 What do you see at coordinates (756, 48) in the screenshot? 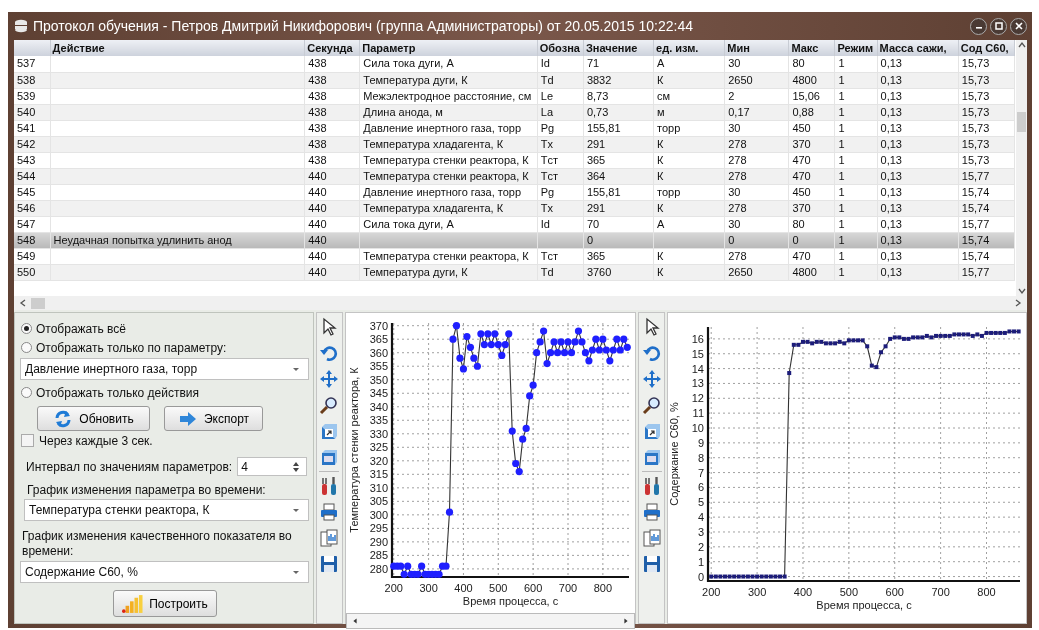
I see `column-header: Мин` at bounding box center [756, 48].